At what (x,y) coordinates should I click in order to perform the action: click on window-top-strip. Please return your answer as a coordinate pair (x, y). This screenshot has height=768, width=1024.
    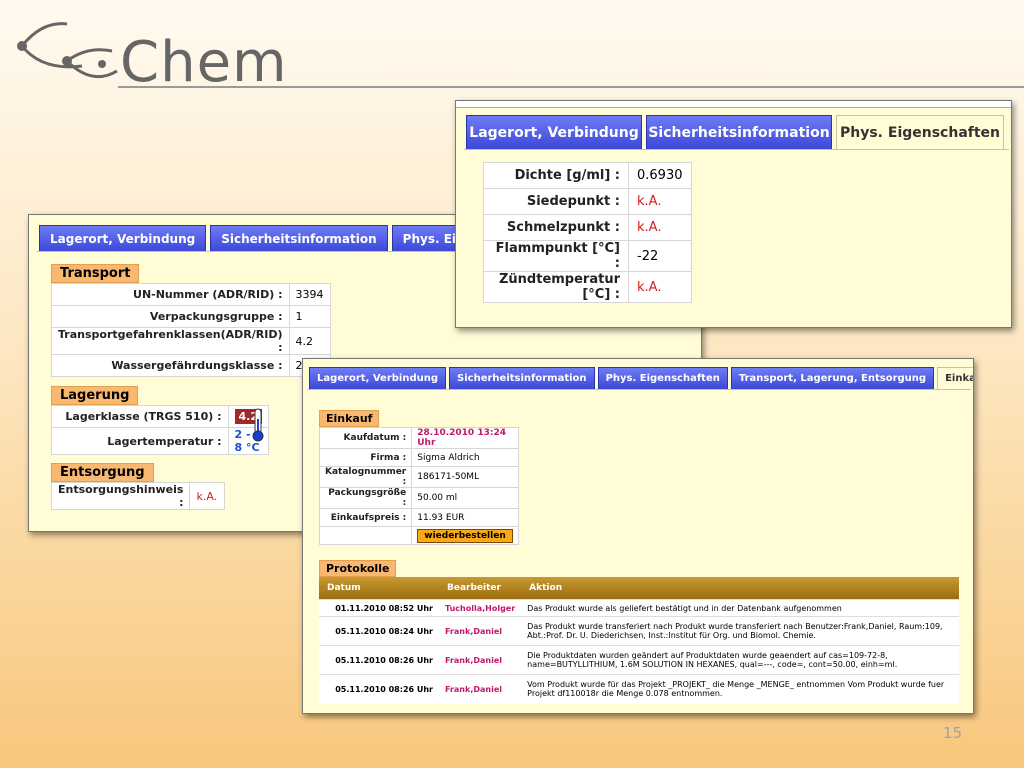
    Looking at the image, I should click on (733, 104).